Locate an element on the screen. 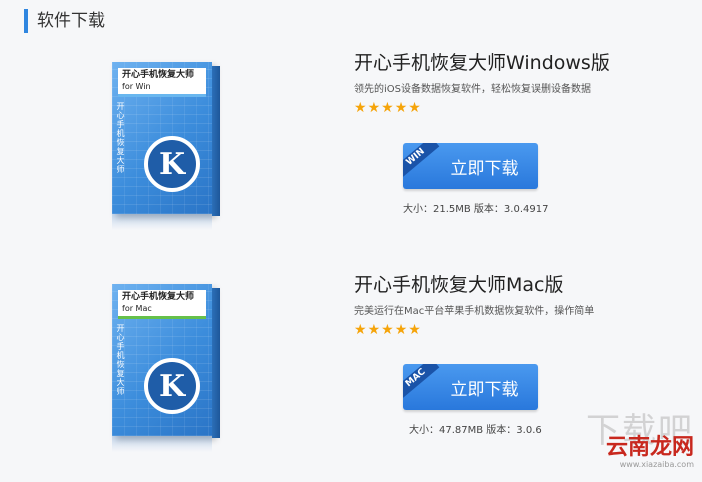 The image size is (702, 482). watermark-brand: 云南龙网 is located at coordinates (649, 447).